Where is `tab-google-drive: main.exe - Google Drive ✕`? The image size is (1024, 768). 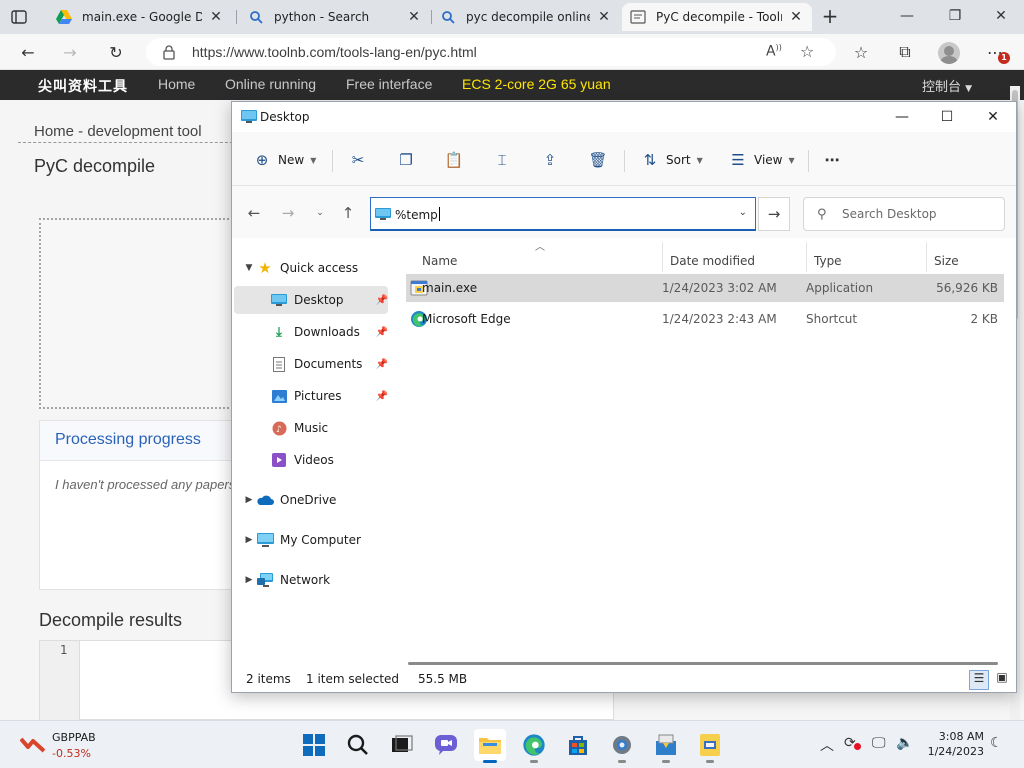
tab-google-drive: main.exe - Google Drive ✕ is located at coordinates (140, 17).